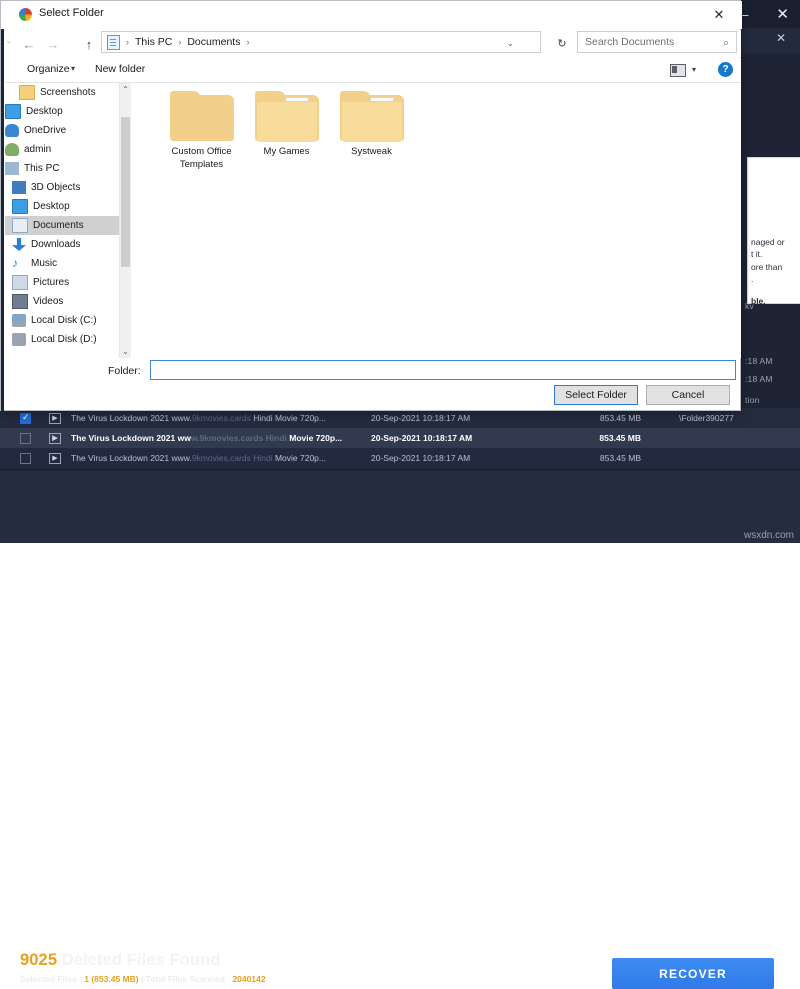  Describe the element at coordinates (64, 149) in the screenshot. I see `tree-item-admin: admin` at that location.